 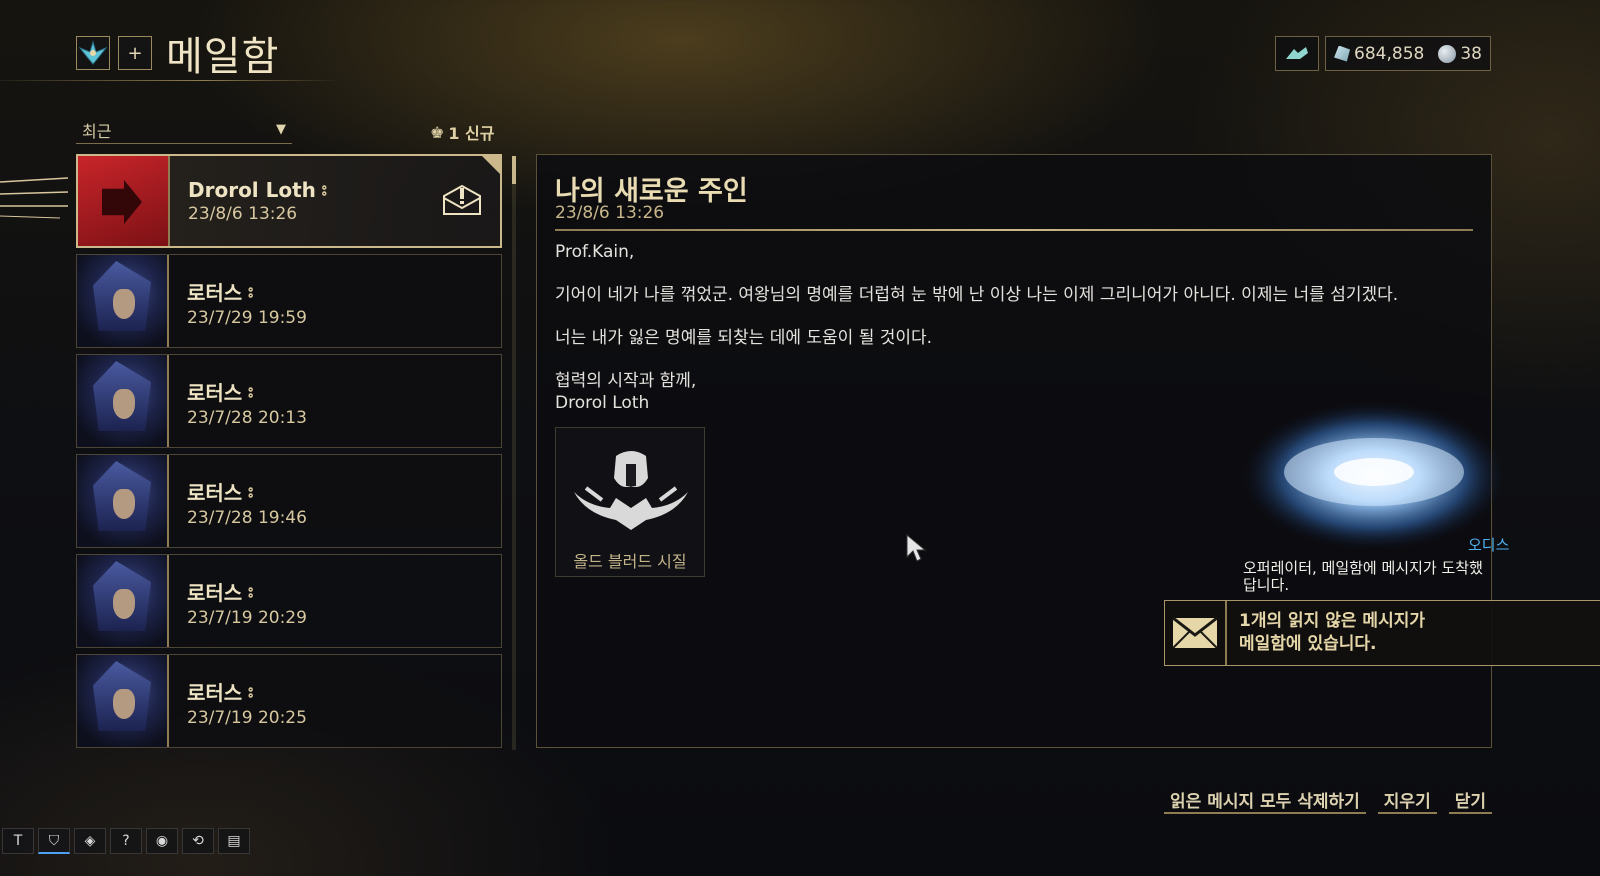 I want to click on drorol-emblem-icon, so click(x=124, y=201).